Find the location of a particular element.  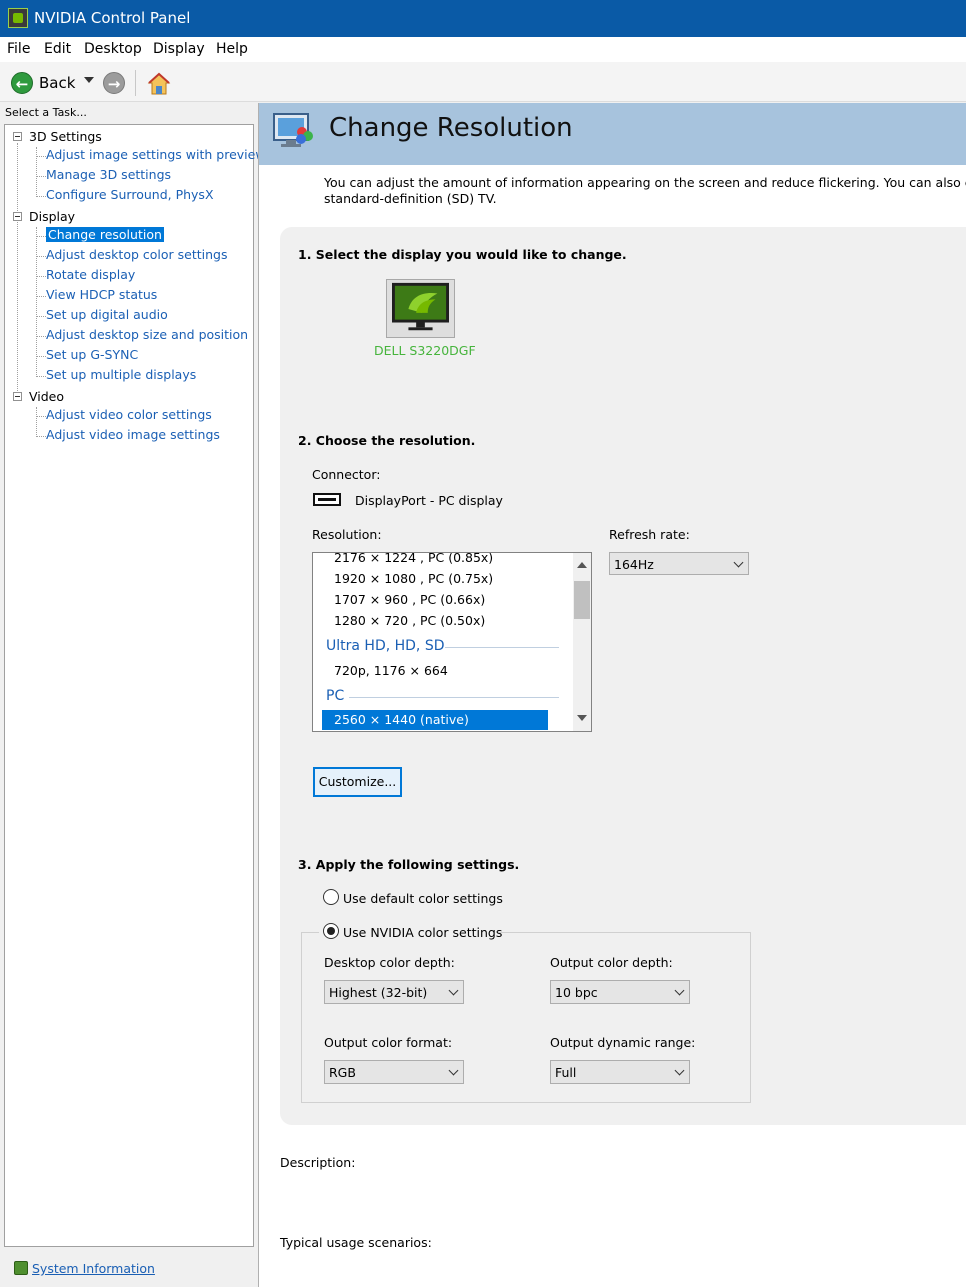

refresh-rate-label: Refresh rate: is located at coordinates (649, 534).